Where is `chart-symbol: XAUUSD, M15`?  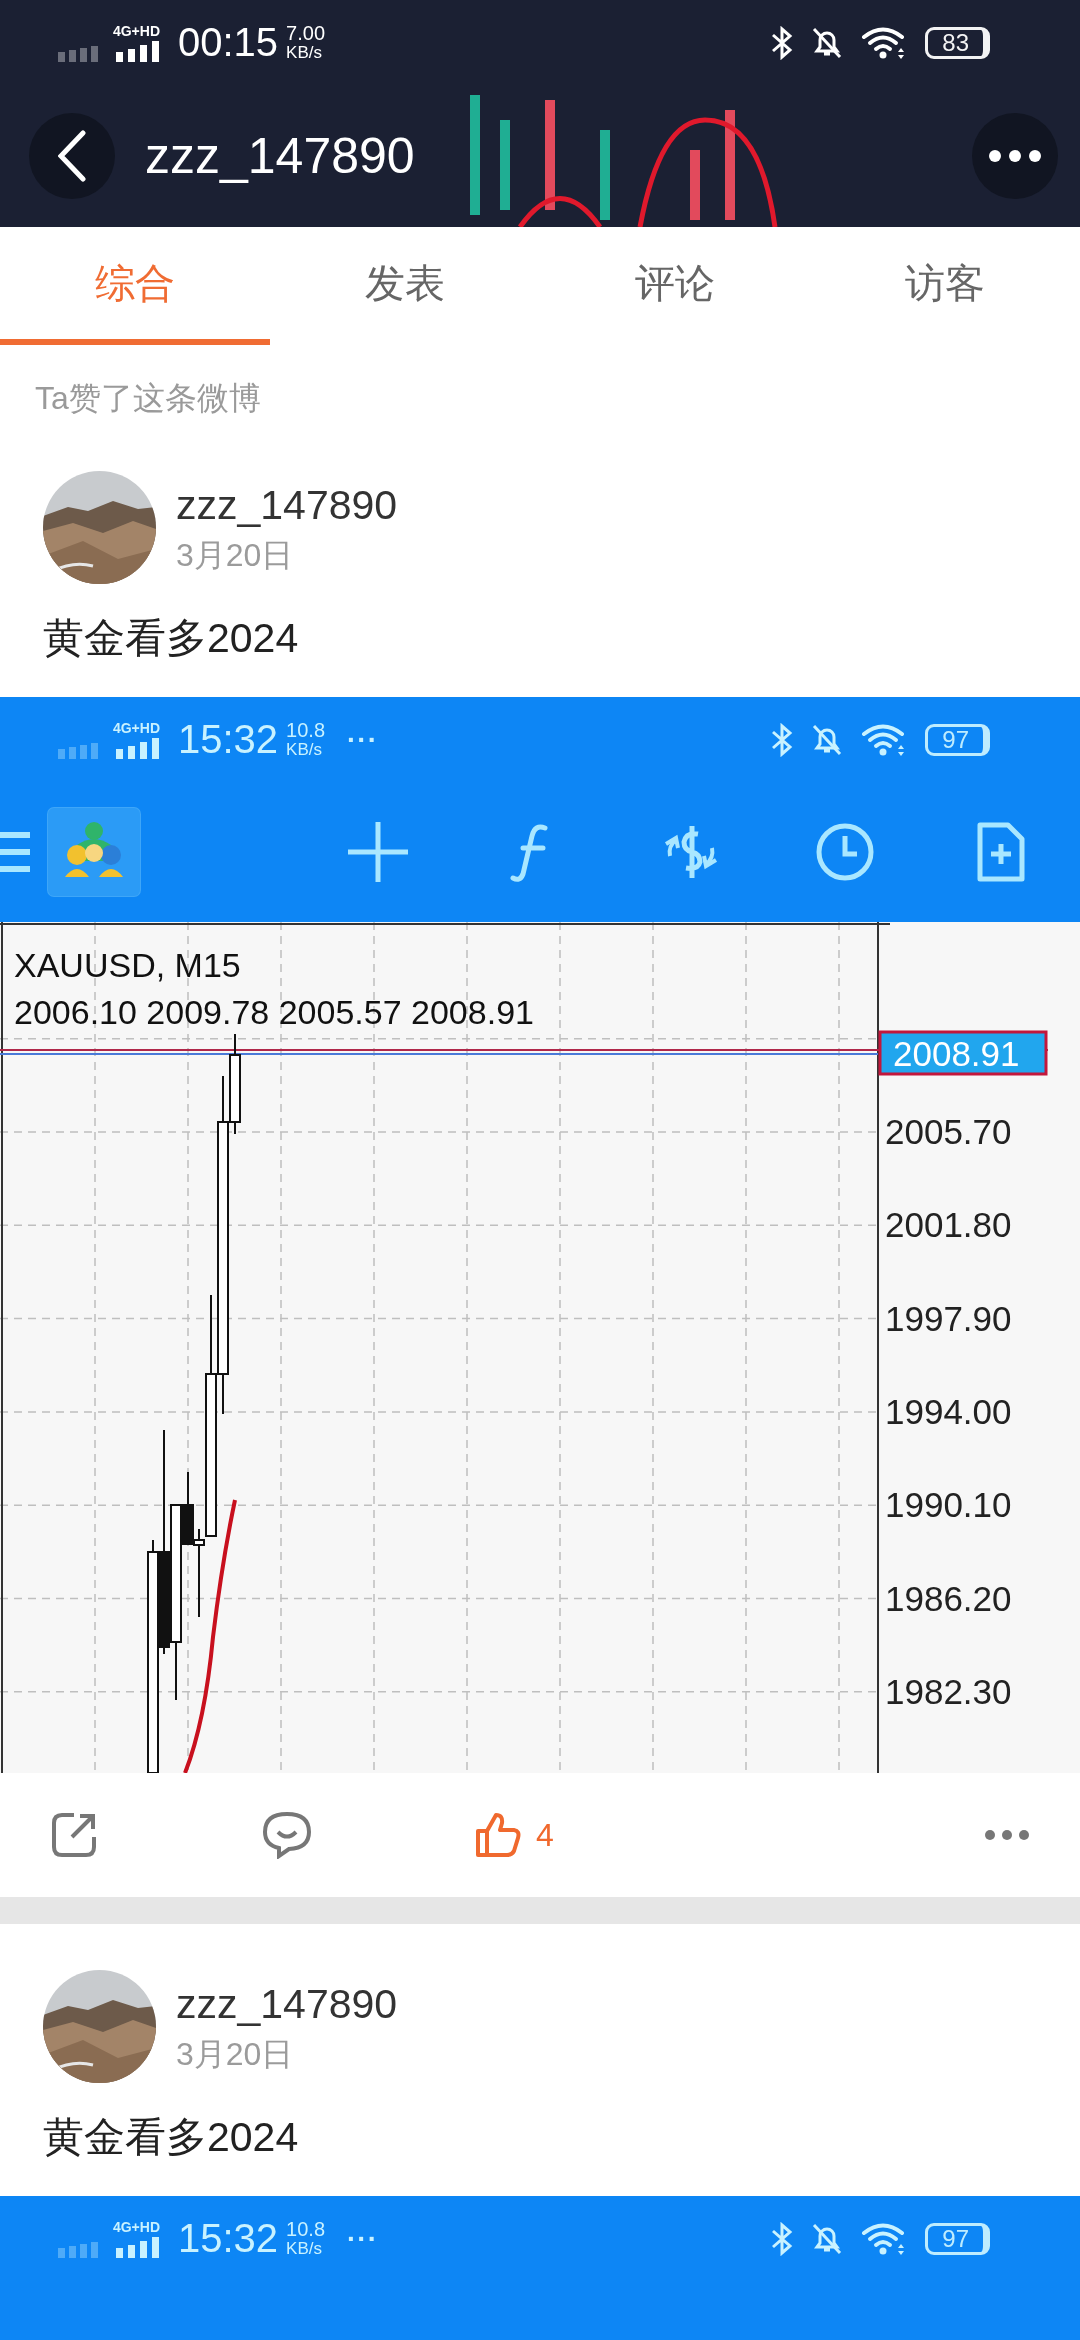
chart-symbol: XAUUSD, M15 is located at coordinates (127, 965).